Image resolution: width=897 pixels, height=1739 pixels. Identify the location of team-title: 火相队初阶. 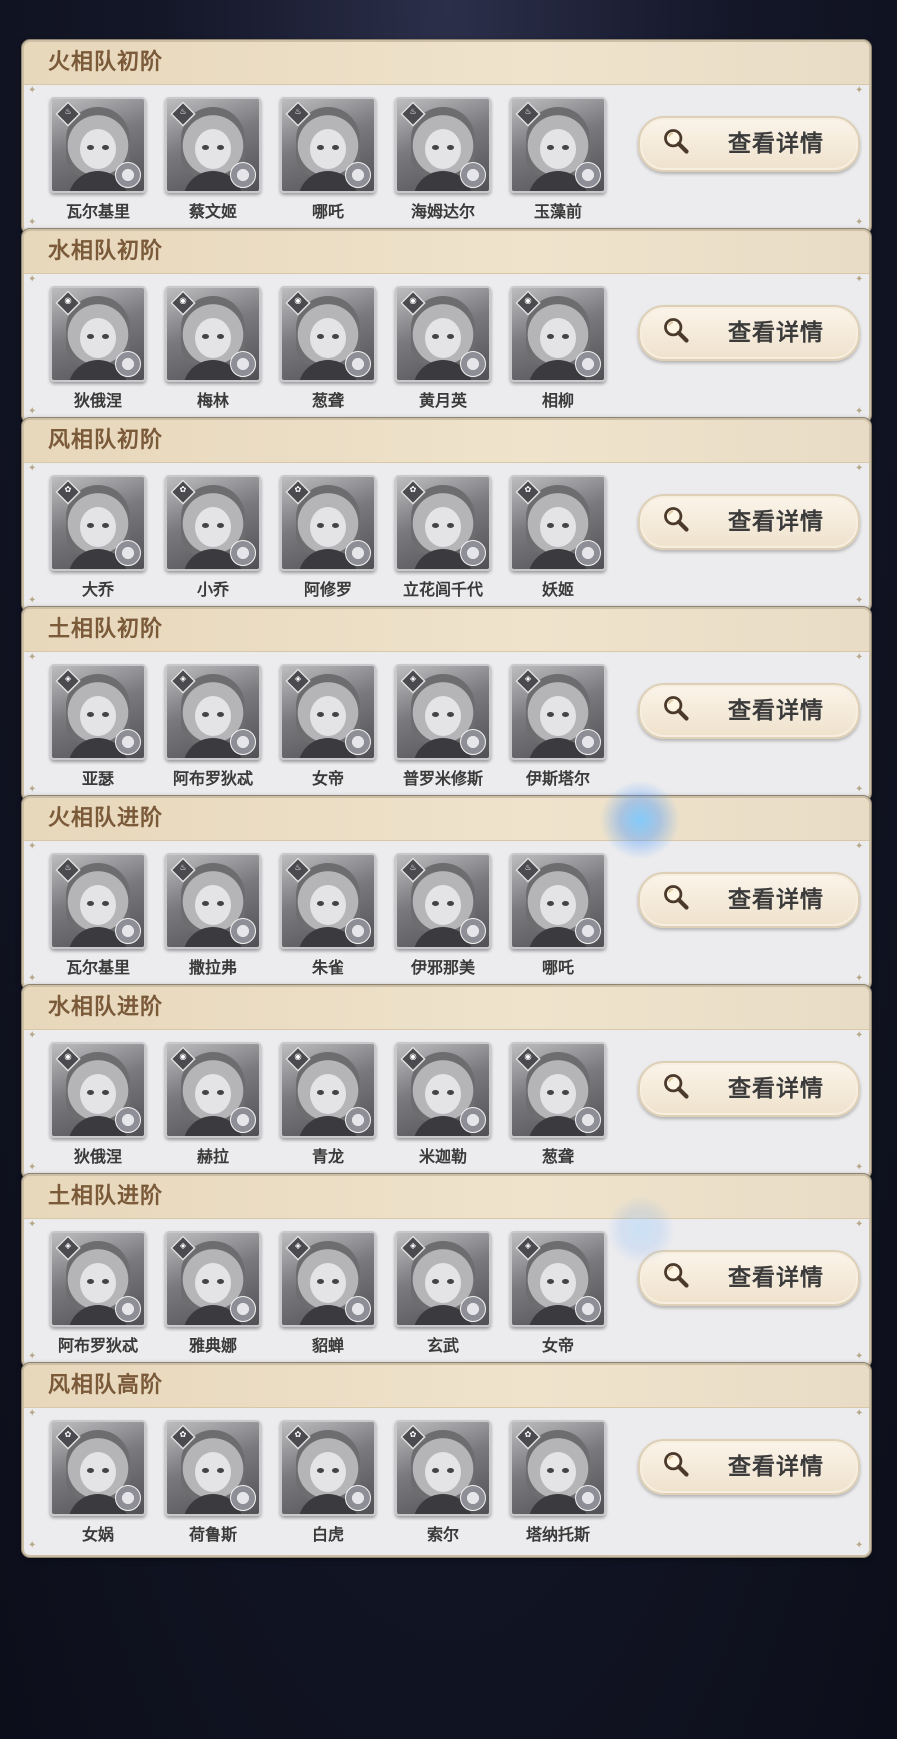
(446, 63).